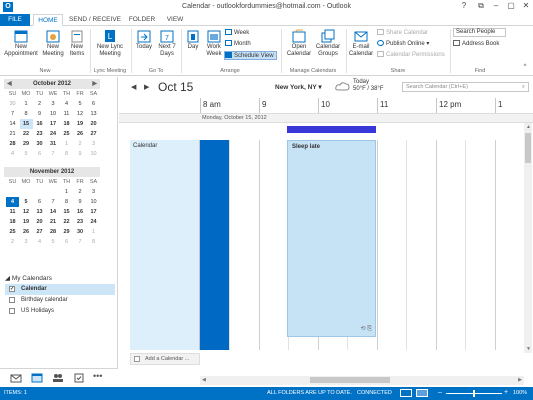  Describe the element at coordinates (39, 212) in the screenshot. I see `mini-calendar-day: 13` at that location.